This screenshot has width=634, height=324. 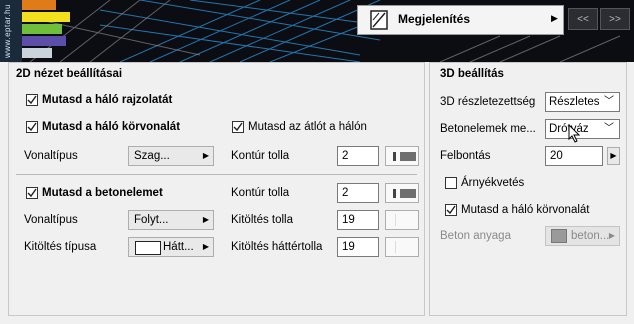 I want to click on concrete-display-dropdown: Drótváz ﹀, so click(x=582, y=129).